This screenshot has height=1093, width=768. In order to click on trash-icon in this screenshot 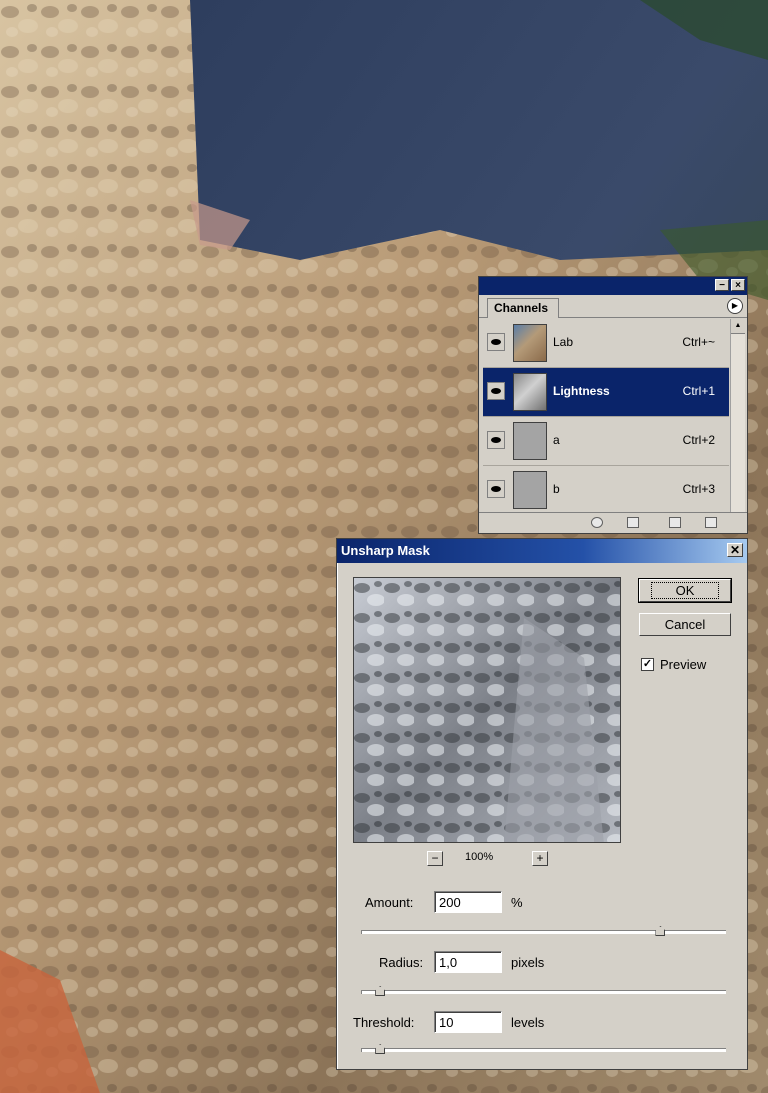, I will do `click(711, 522)`.